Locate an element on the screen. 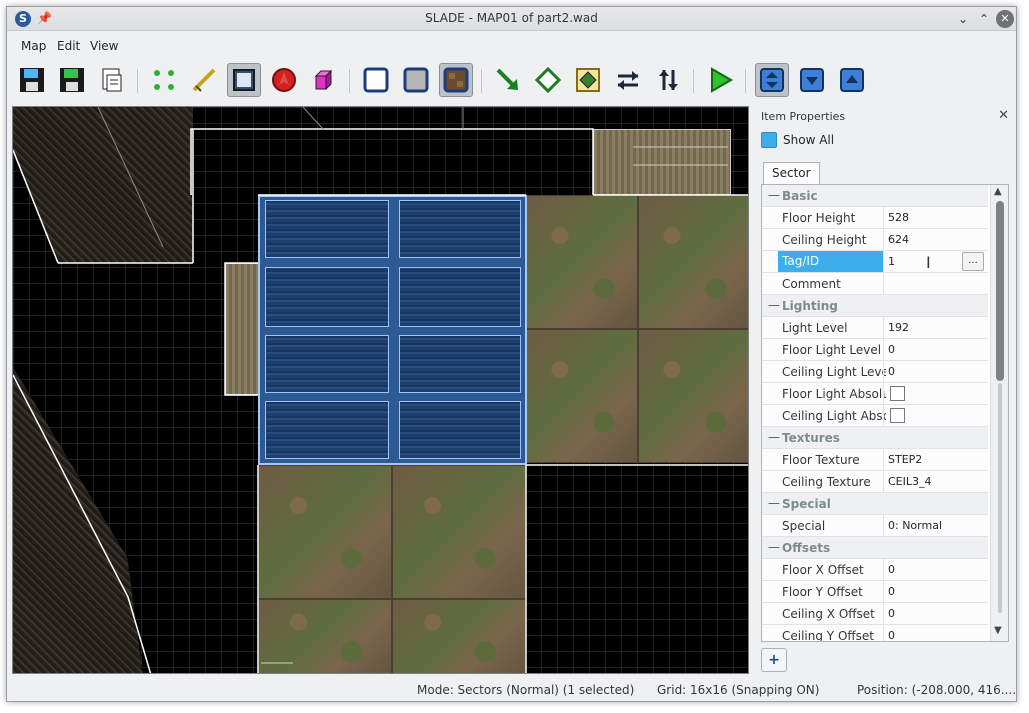  texture-browser-icon is located at coordinates (588, 80).